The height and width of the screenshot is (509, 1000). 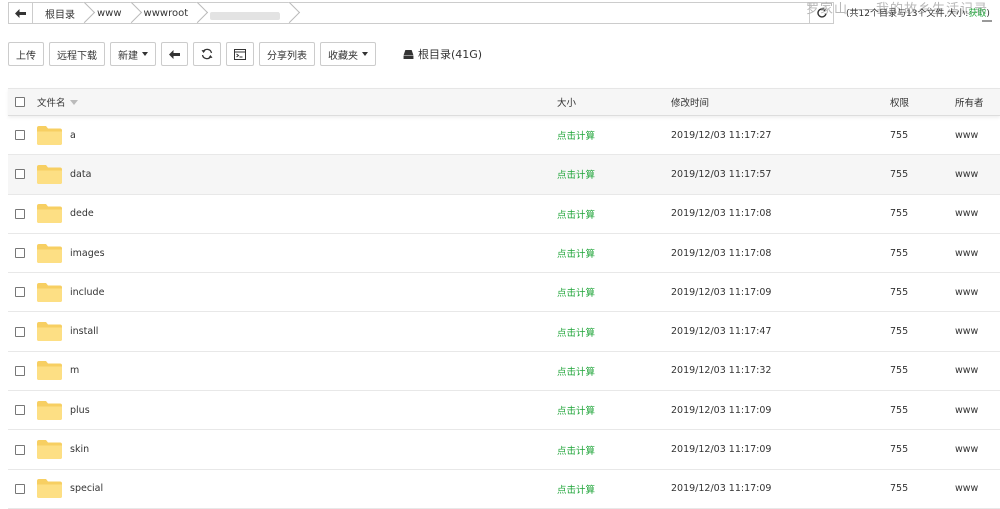 I want to click on table-row: a 点击计算 2019/12/03 11:17:27 755 www, so click(x=504, y=136).